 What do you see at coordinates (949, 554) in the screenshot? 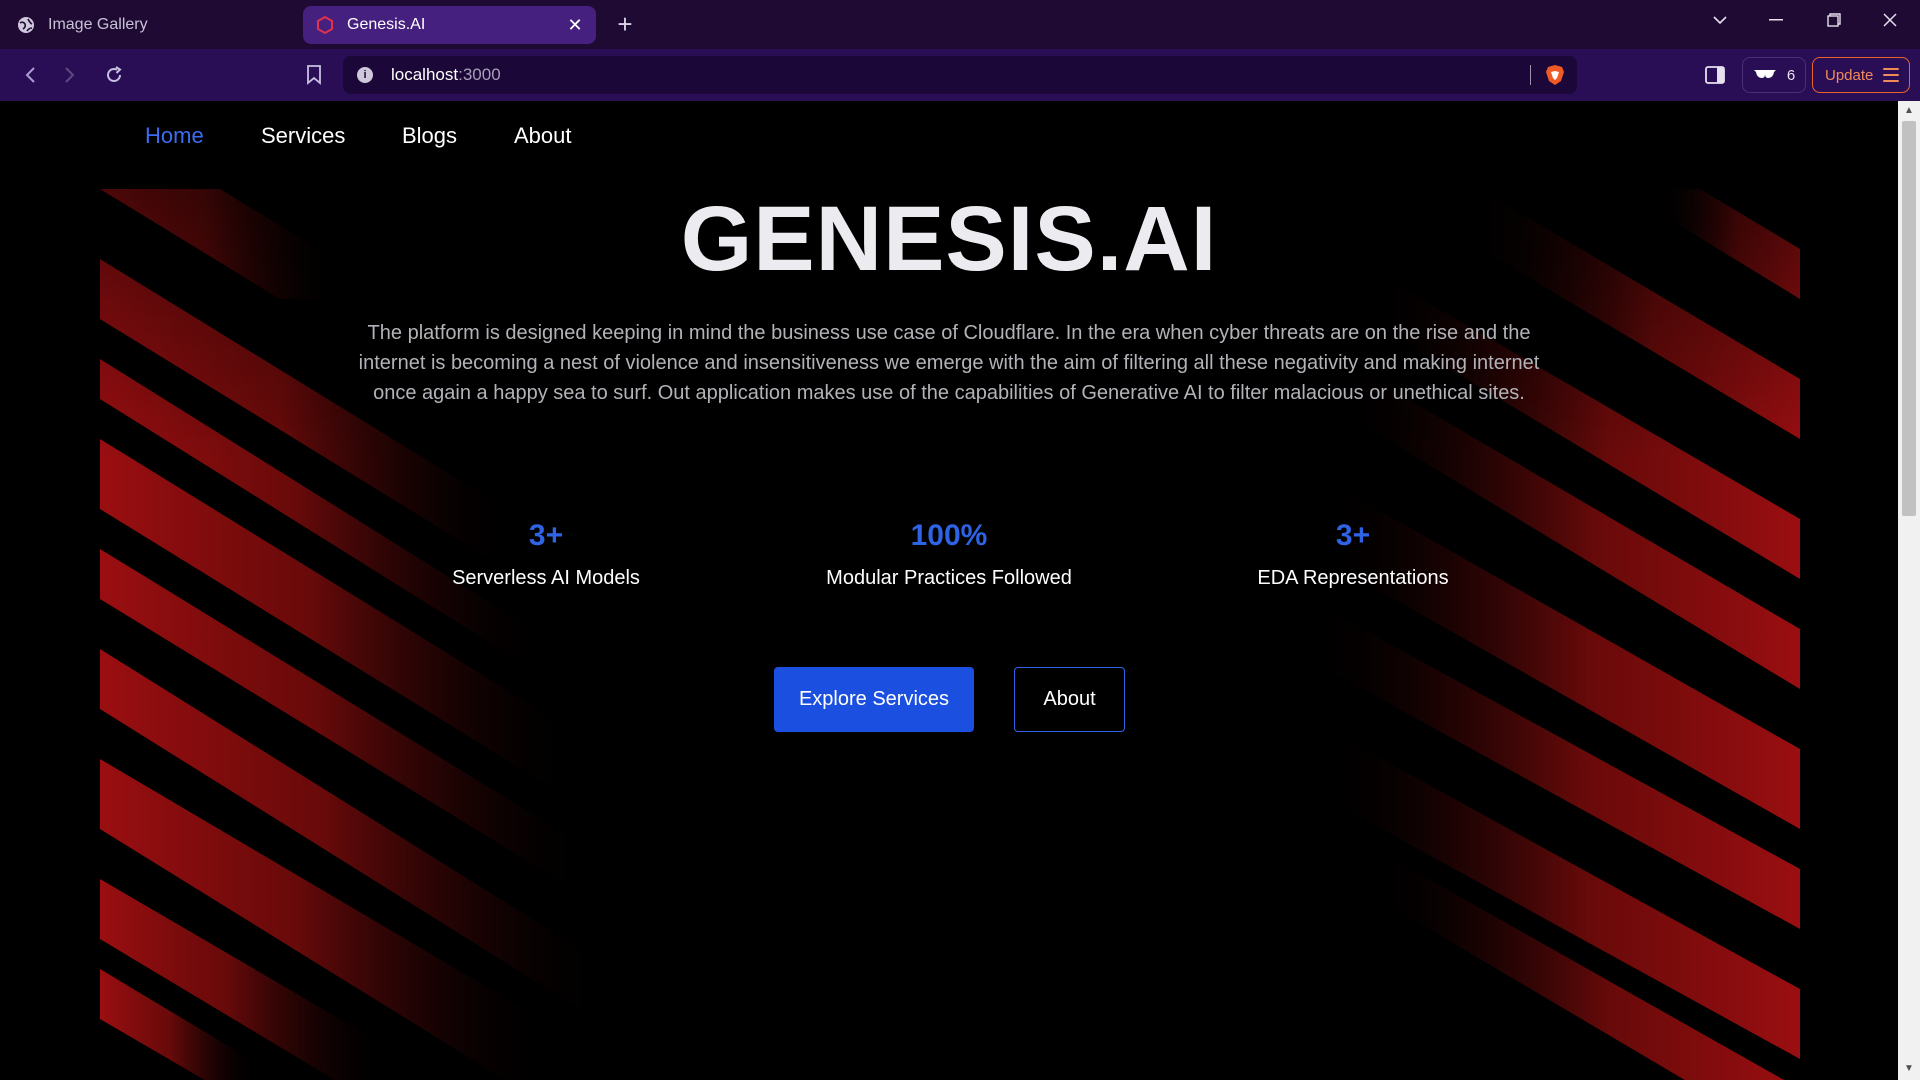
I see `stat-modular-practices: 100% Modular Practices Followed` at bounding box center [949, 554].